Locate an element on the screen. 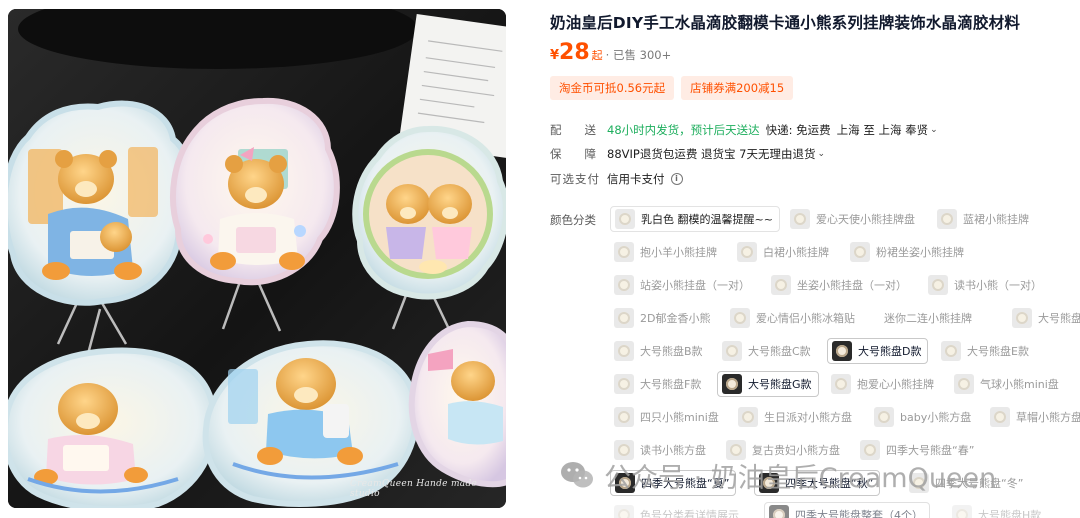  delivery-route: 上海 至 上海 奉贤 is located at coordinates (882, 130).